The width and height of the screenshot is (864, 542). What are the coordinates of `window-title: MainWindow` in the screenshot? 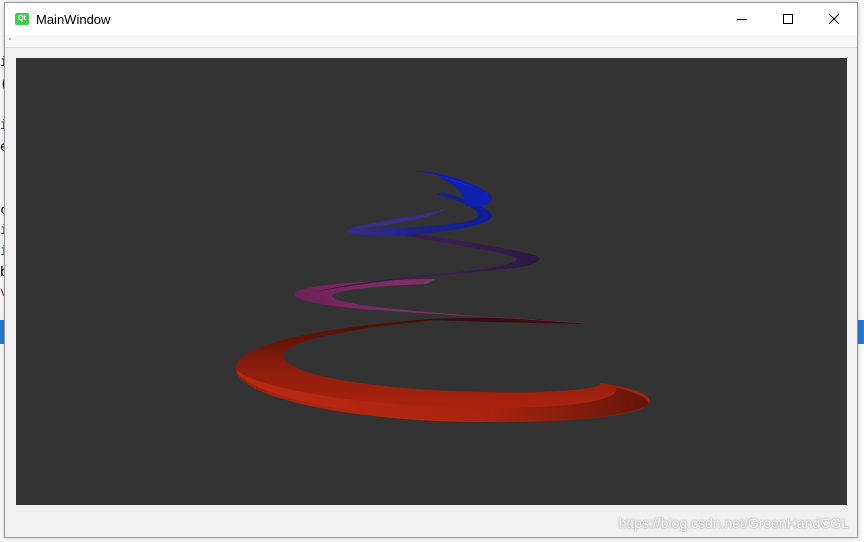 It's located at (73, 19).